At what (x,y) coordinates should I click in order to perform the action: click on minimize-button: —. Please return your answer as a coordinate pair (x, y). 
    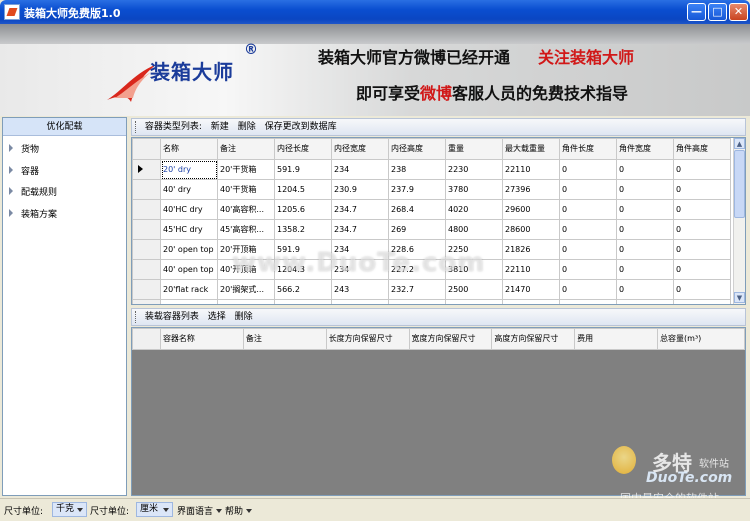
    Looking at the image, I should click on (696, 12).